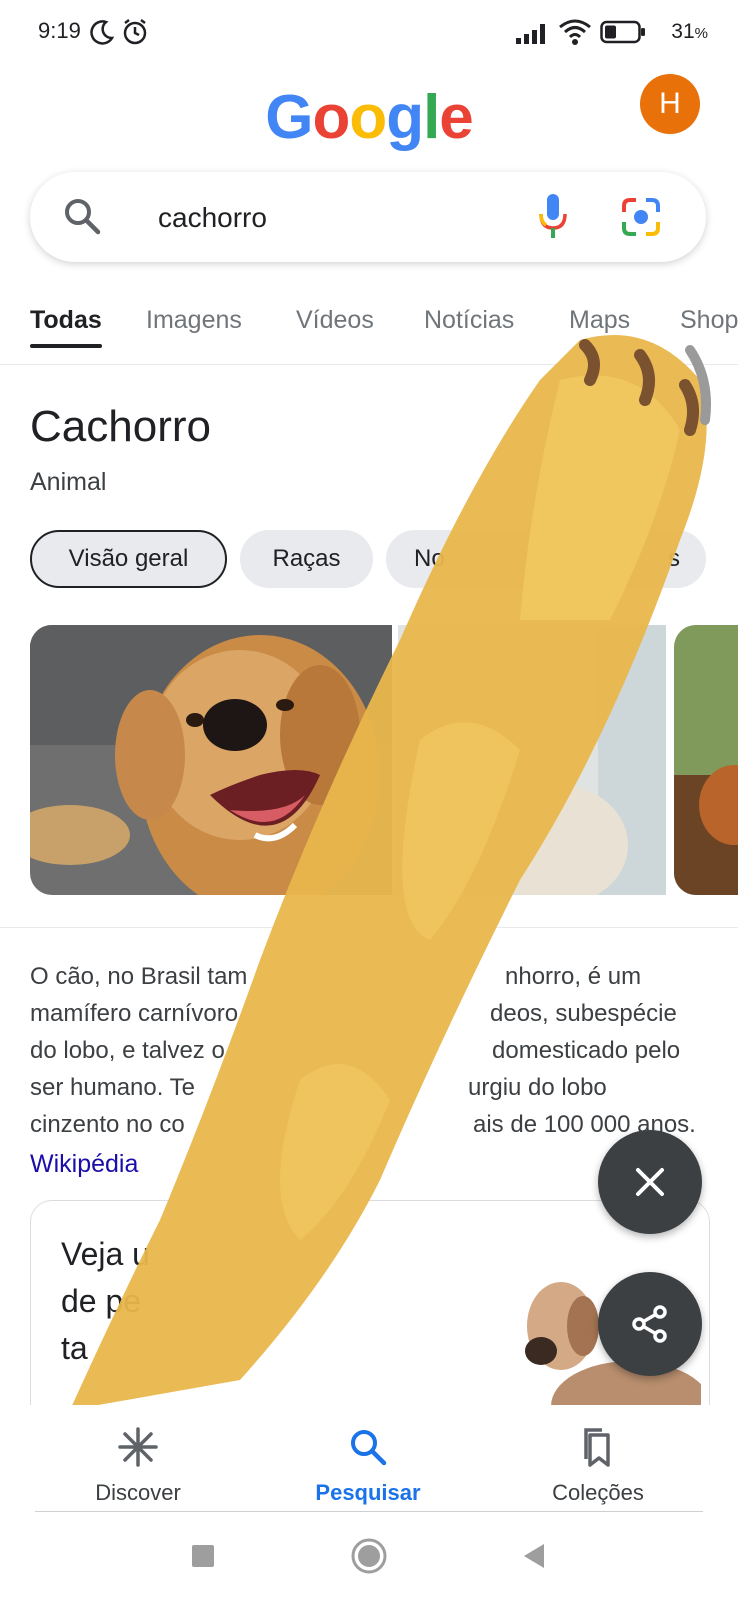  Describe the element at coordinates (135, 32) in the screenshot. I see `alarm-icon` at that location.